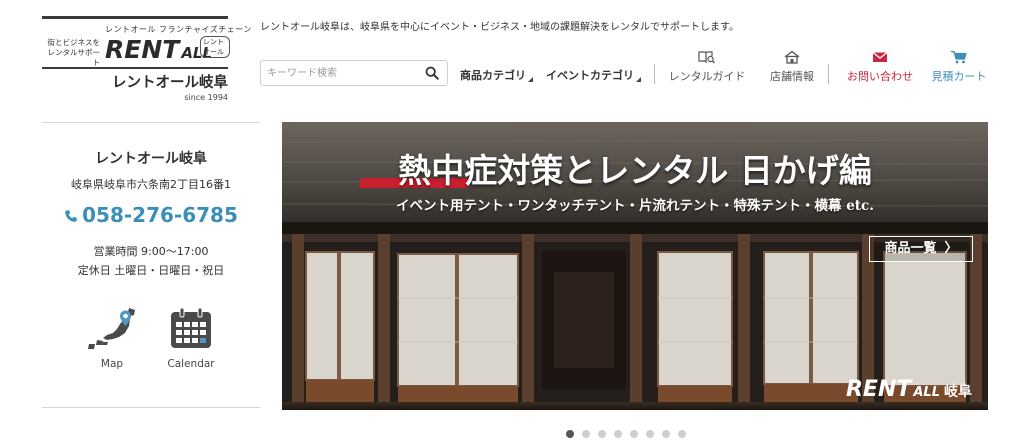 The image size is (1024, 443). Describe the element at coordinates (707, 67) in the screenshot. I see `nav-rental-guide: レンタルガイド` at that location.